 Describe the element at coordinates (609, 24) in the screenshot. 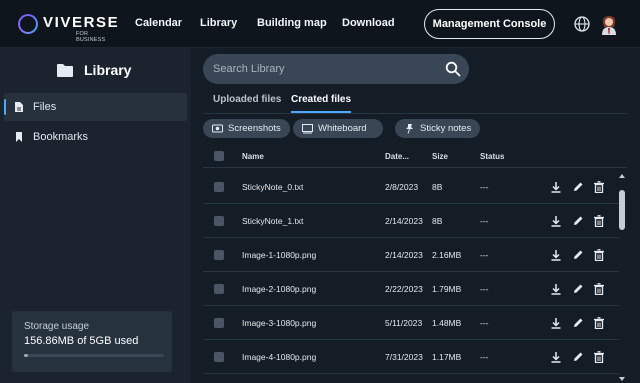

I see `user-avatar-icon` at that location.